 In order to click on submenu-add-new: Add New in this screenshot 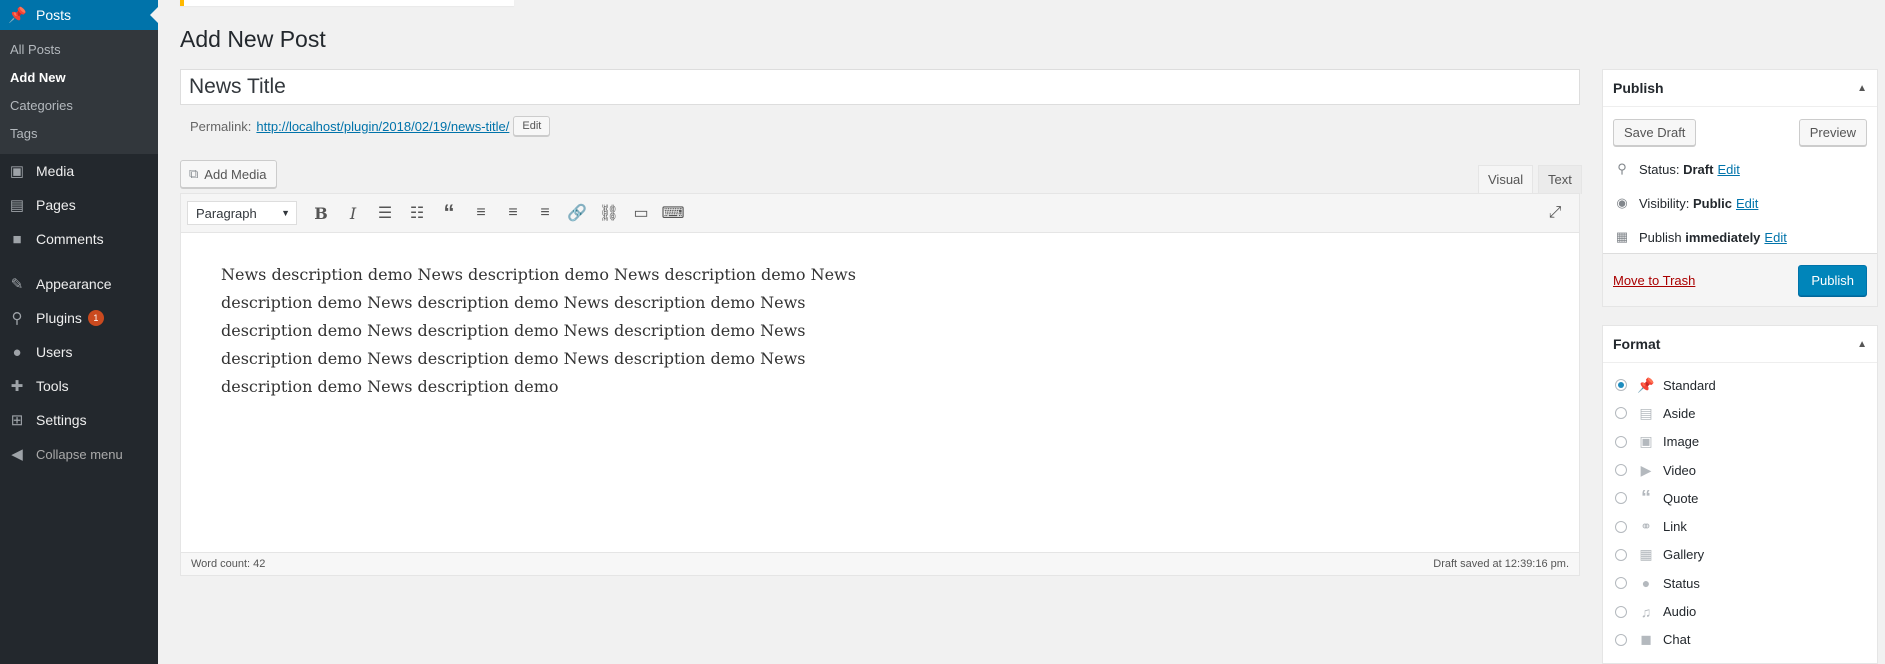, I will do `click(79, 78)`.